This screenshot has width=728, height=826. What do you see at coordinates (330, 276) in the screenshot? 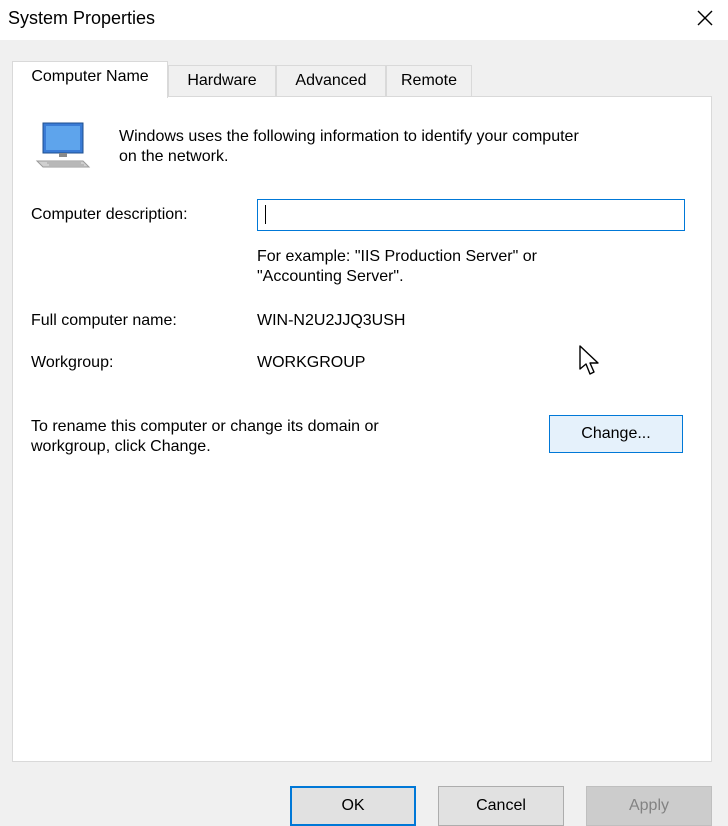
I see `example-line-2: "Accounting Server".` at bounding box center [330, 276].